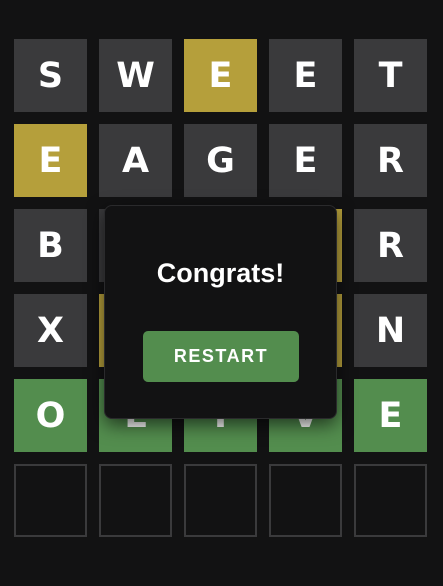 The width and height of the screenshot is (443, 586). What do you see at coordinates (135, 160) in the screenshot?
I see `tile-r2-c2: A` at bounding box center [135, 160].